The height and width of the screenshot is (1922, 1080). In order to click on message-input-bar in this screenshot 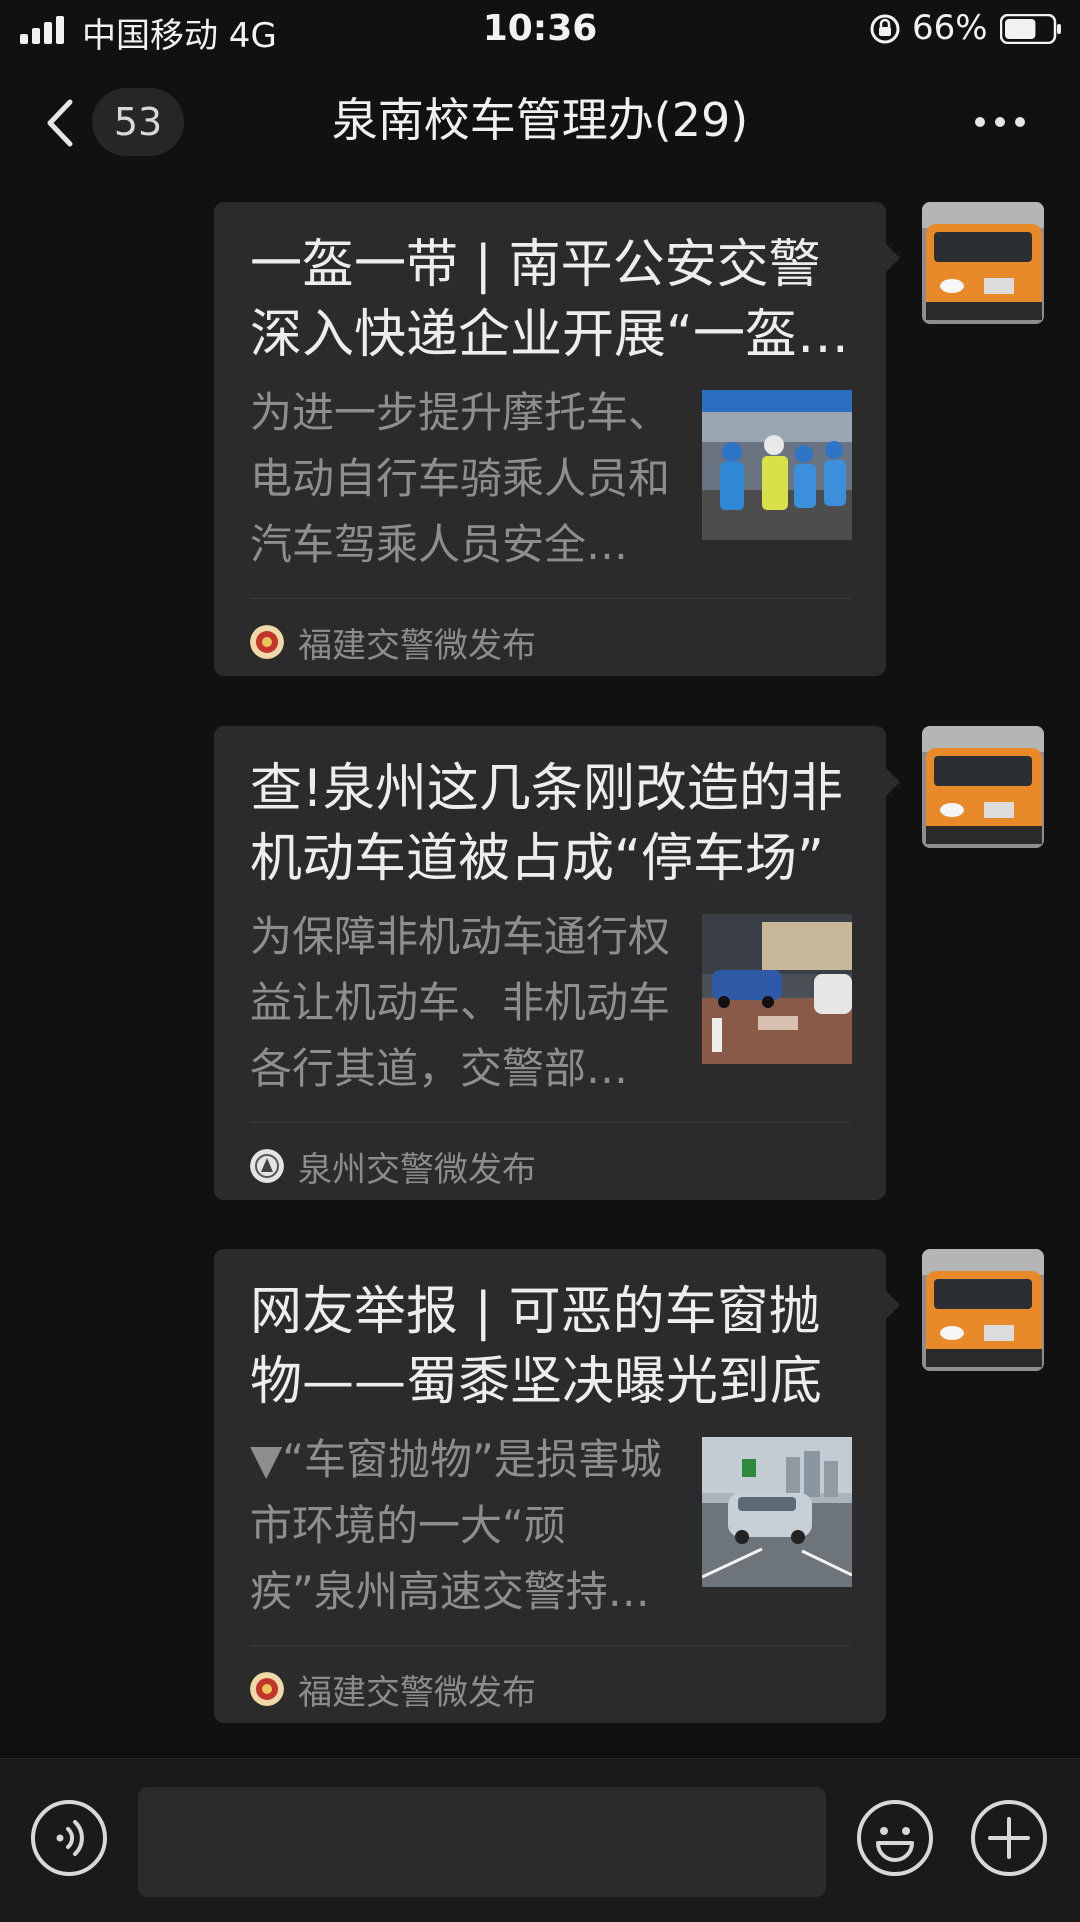, I will do `click(540, 1840)`.